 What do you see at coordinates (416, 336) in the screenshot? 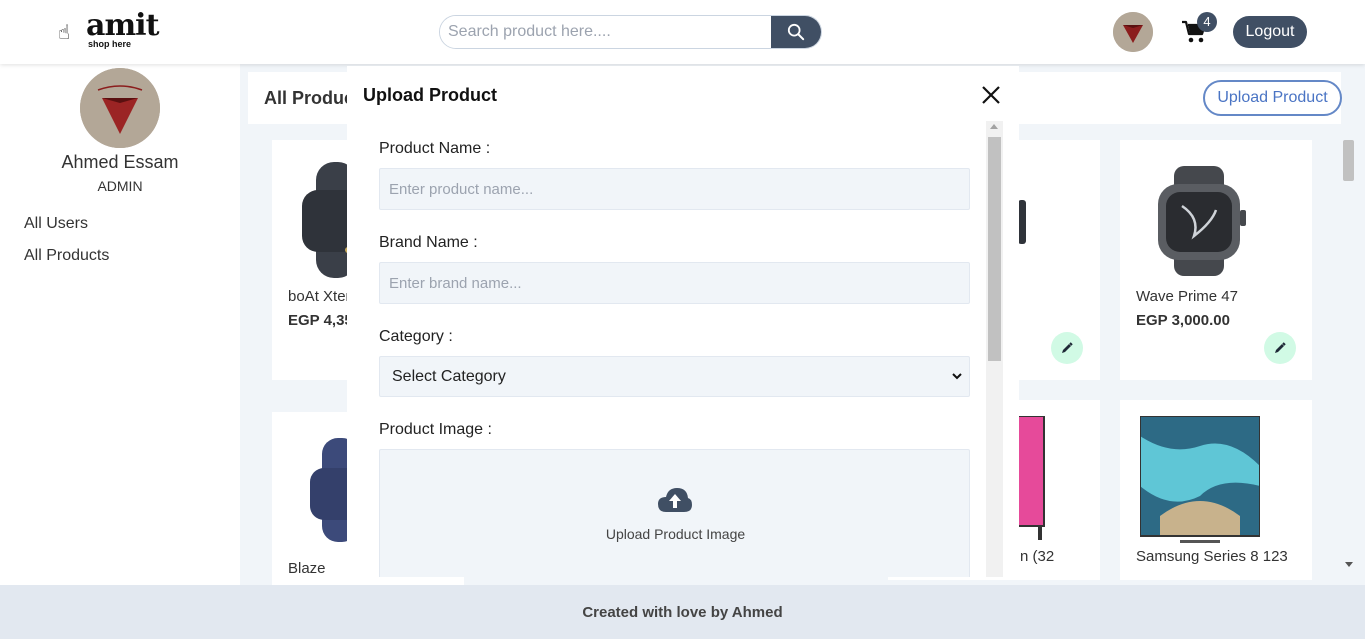
I see `category-label: Category :` at bounding box center [416, 336].